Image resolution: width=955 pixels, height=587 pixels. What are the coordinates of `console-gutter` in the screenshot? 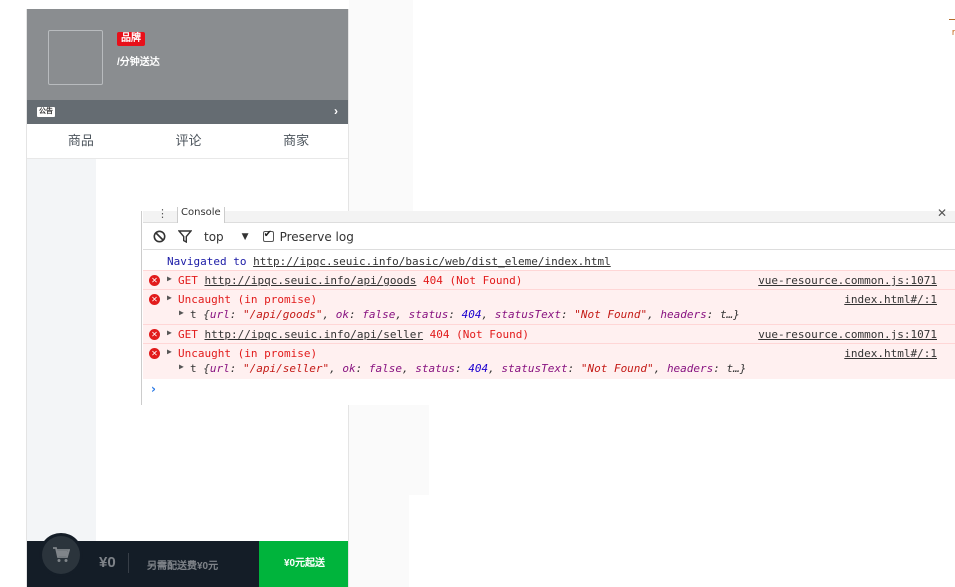 It's located at (124, 308).